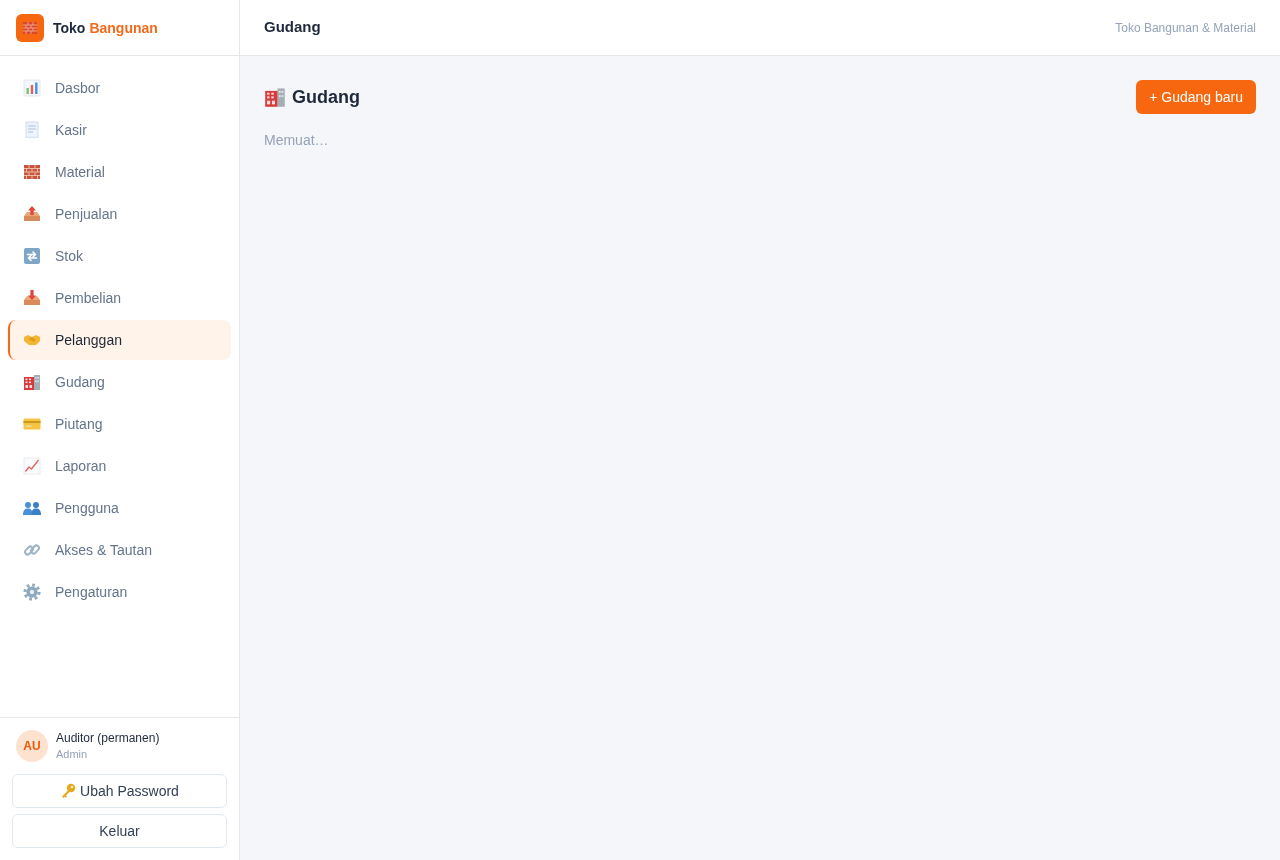  Describe the element at coordinates (119, 298) in the screenshot. I see `nav-item: Pembelian` at that location.